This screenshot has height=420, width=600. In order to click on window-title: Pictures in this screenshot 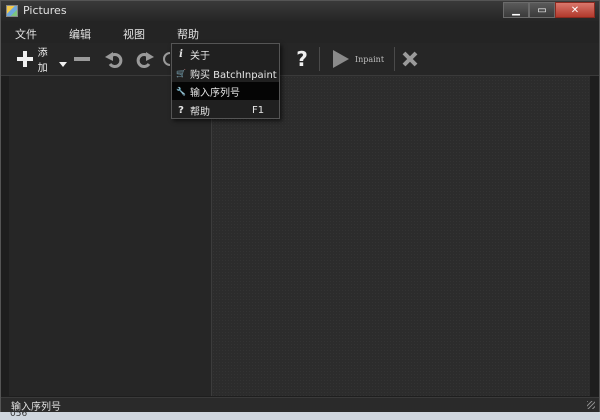, I will do `click(45, 10)`.